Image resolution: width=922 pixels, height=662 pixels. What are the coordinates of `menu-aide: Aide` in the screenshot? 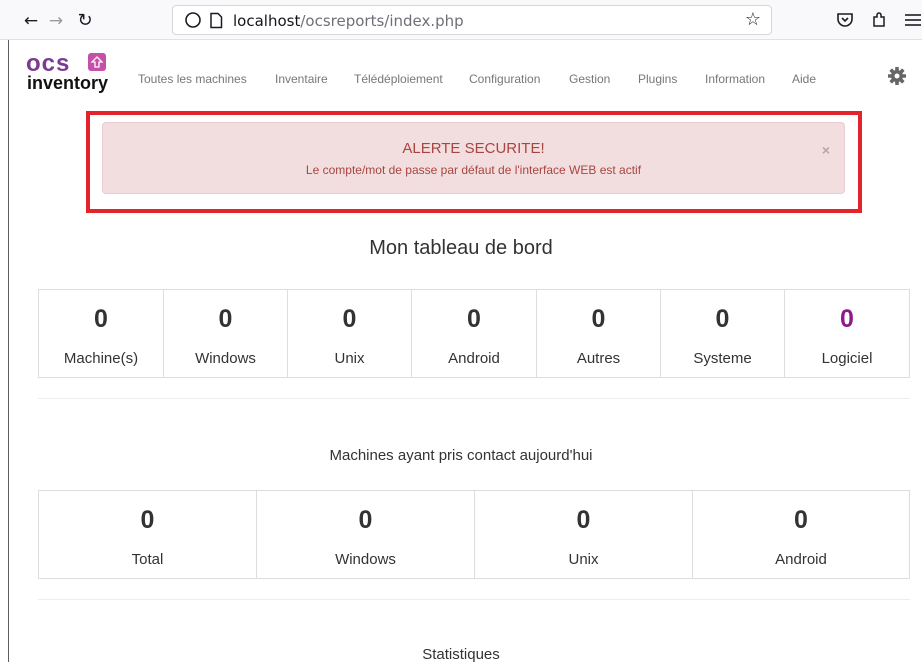 It's located at (804, 79).